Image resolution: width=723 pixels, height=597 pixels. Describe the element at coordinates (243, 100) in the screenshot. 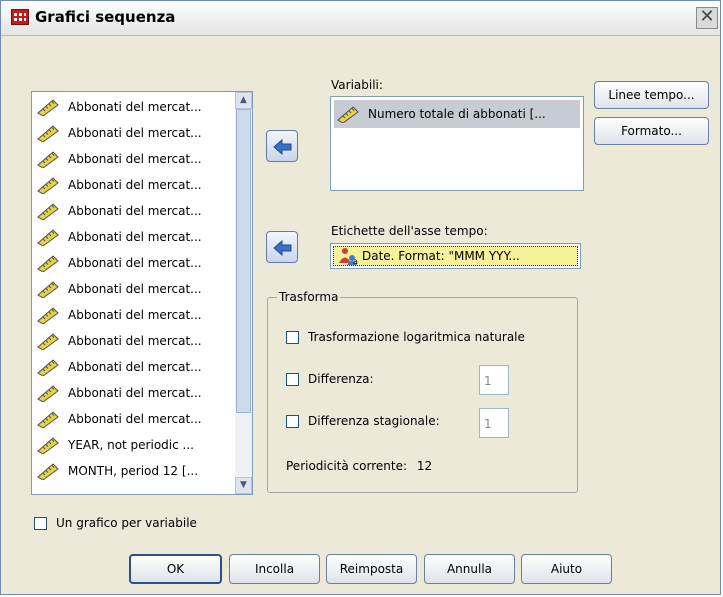

I see `scroll-up-button: ▲` at that location.